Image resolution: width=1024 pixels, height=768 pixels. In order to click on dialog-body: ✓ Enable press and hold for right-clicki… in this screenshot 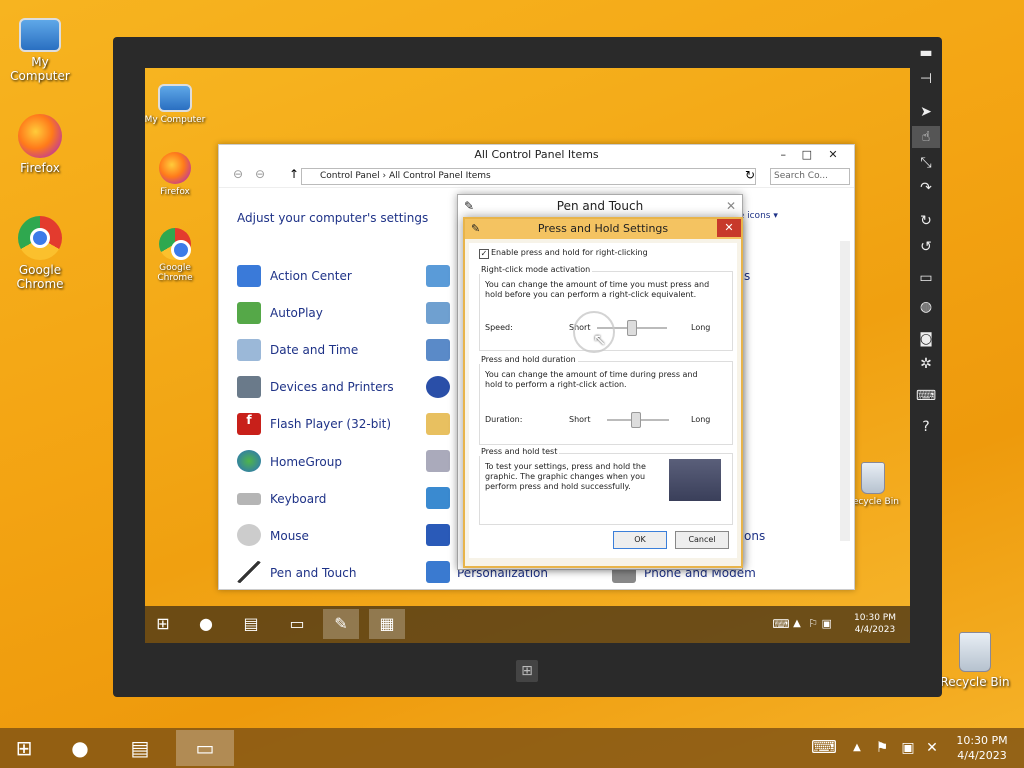, I will do `click(603, 400)`.